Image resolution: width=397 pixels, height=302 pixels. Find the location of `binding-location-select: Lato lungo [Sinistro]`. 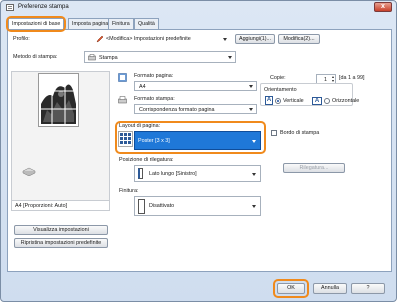

binding-location-select: Lato lungo [Sinistro] is located at coordinates (197, 173).